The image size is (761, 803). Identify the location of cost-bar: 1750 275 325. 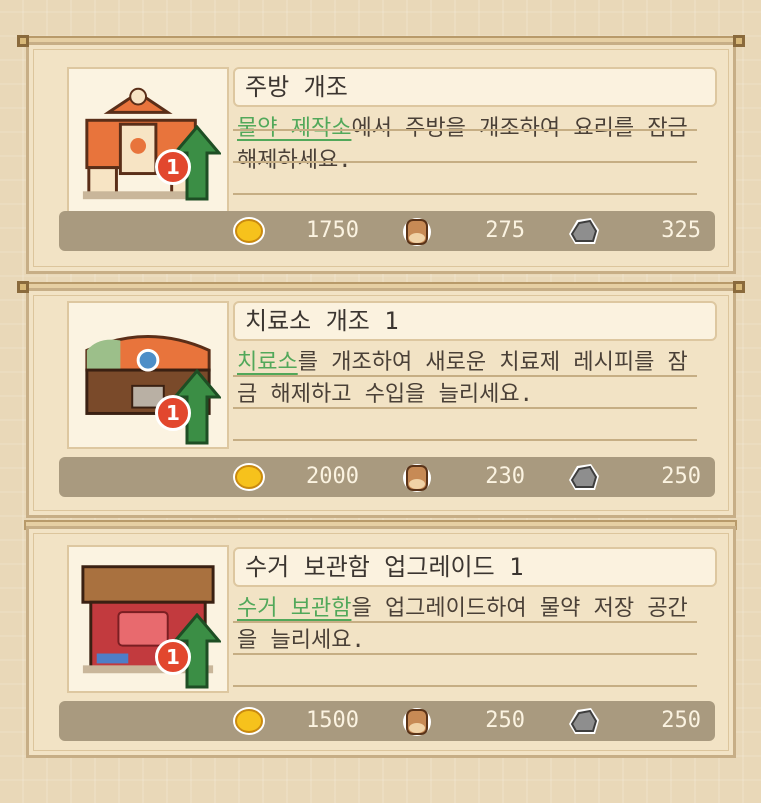
(387, 231).